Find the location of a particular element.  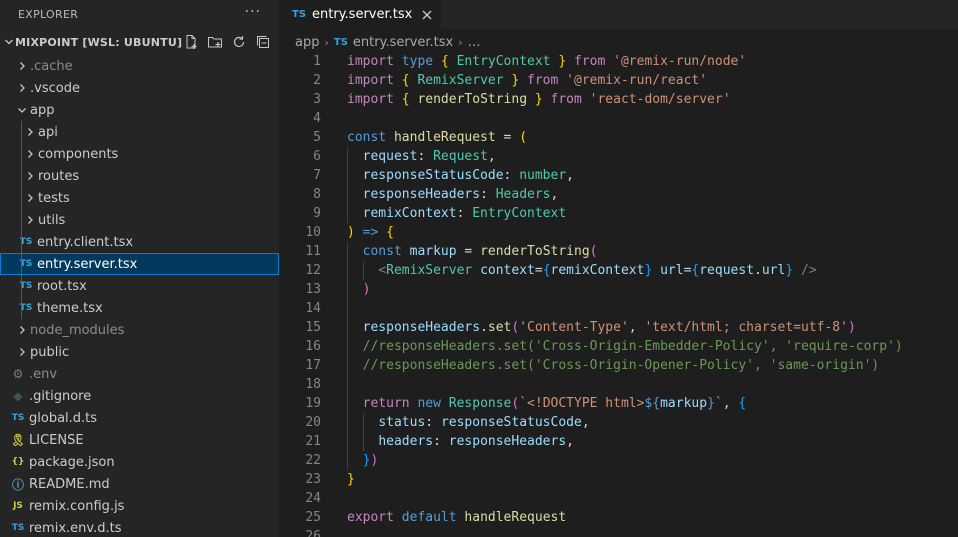

code-token: default is located at coordinates (429, 517).